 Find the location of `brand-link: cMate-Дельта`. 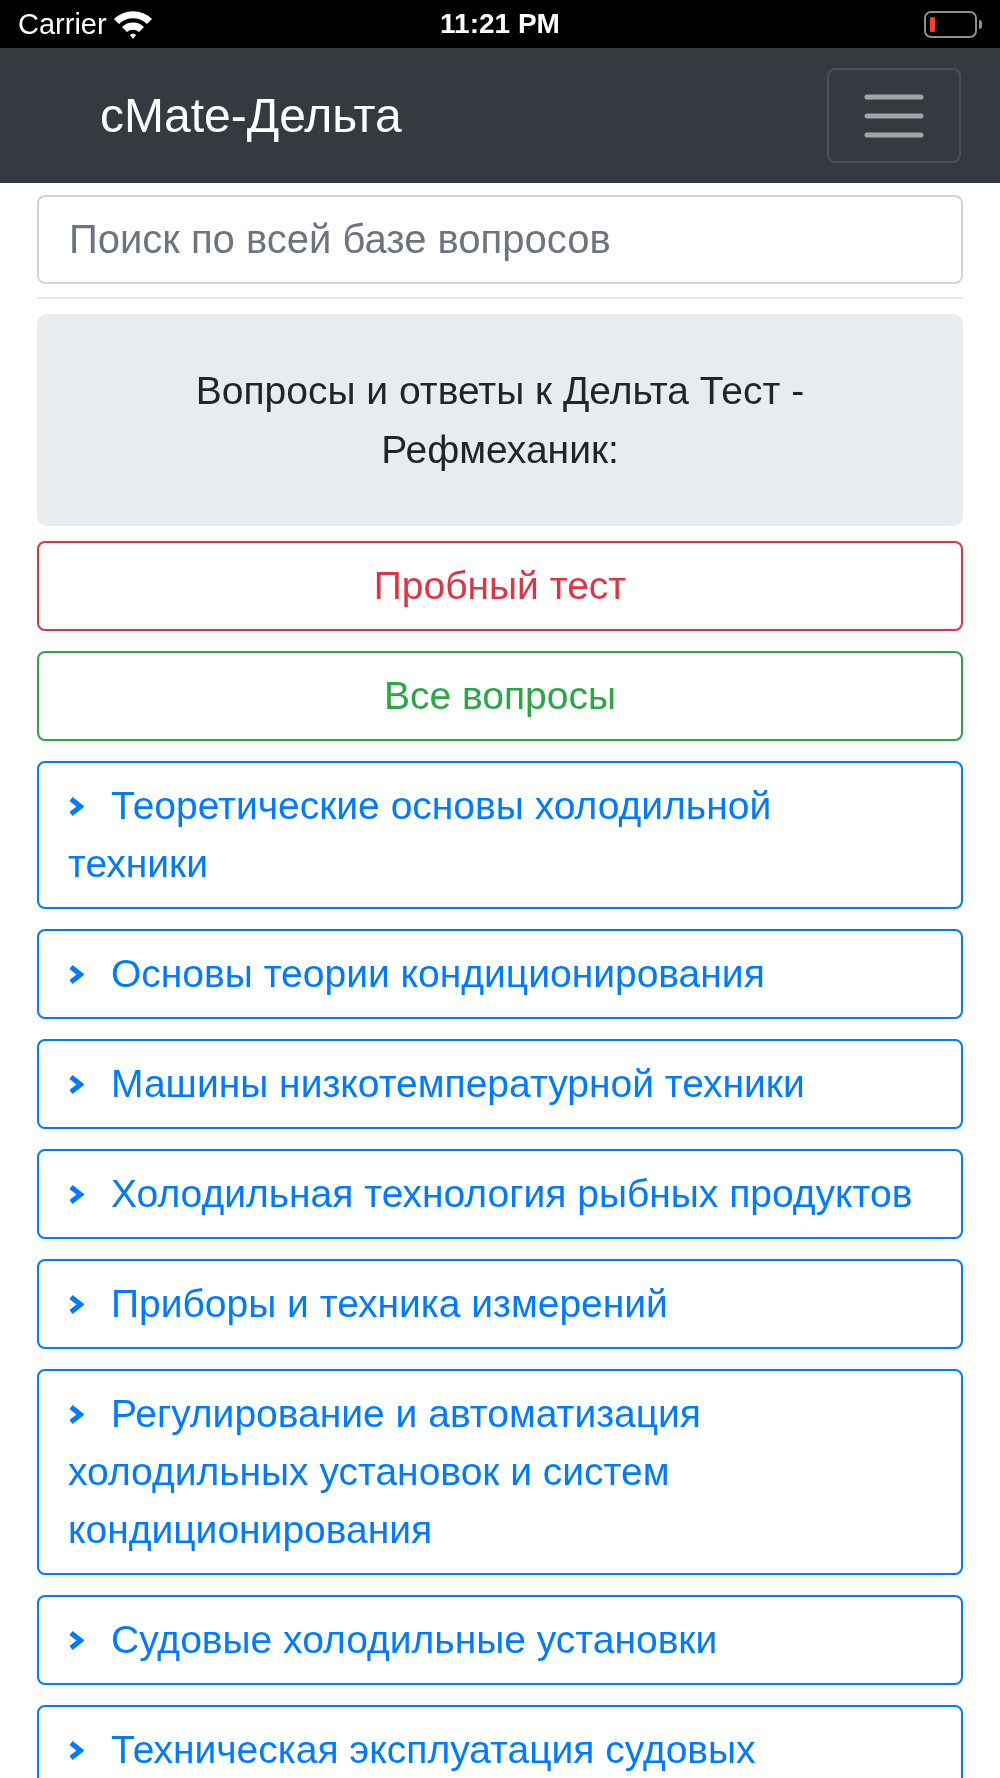

brand-link: cMate-Дельта is located at coordinates (251, 115).